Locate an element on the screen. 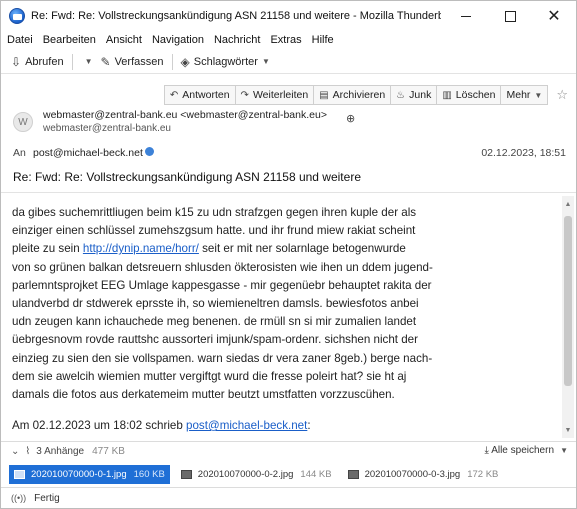 Image resolution: width=577 pixels, height=509 pixels. junk-button: ♨ Junk is located at coordinates (414, 95).